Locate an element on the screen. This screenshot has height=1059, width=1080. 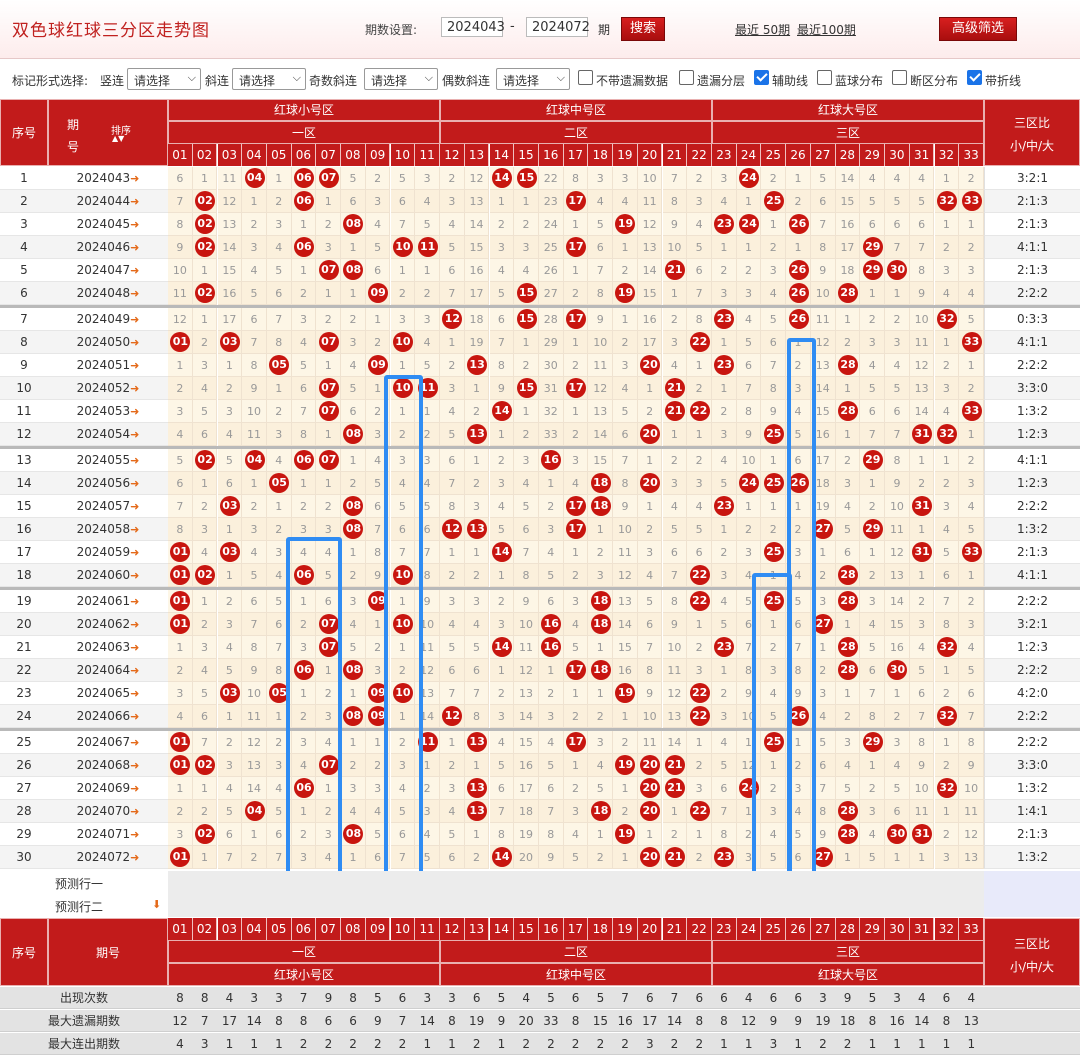
number-header-08: 08 is located at coordinates (353, 929).